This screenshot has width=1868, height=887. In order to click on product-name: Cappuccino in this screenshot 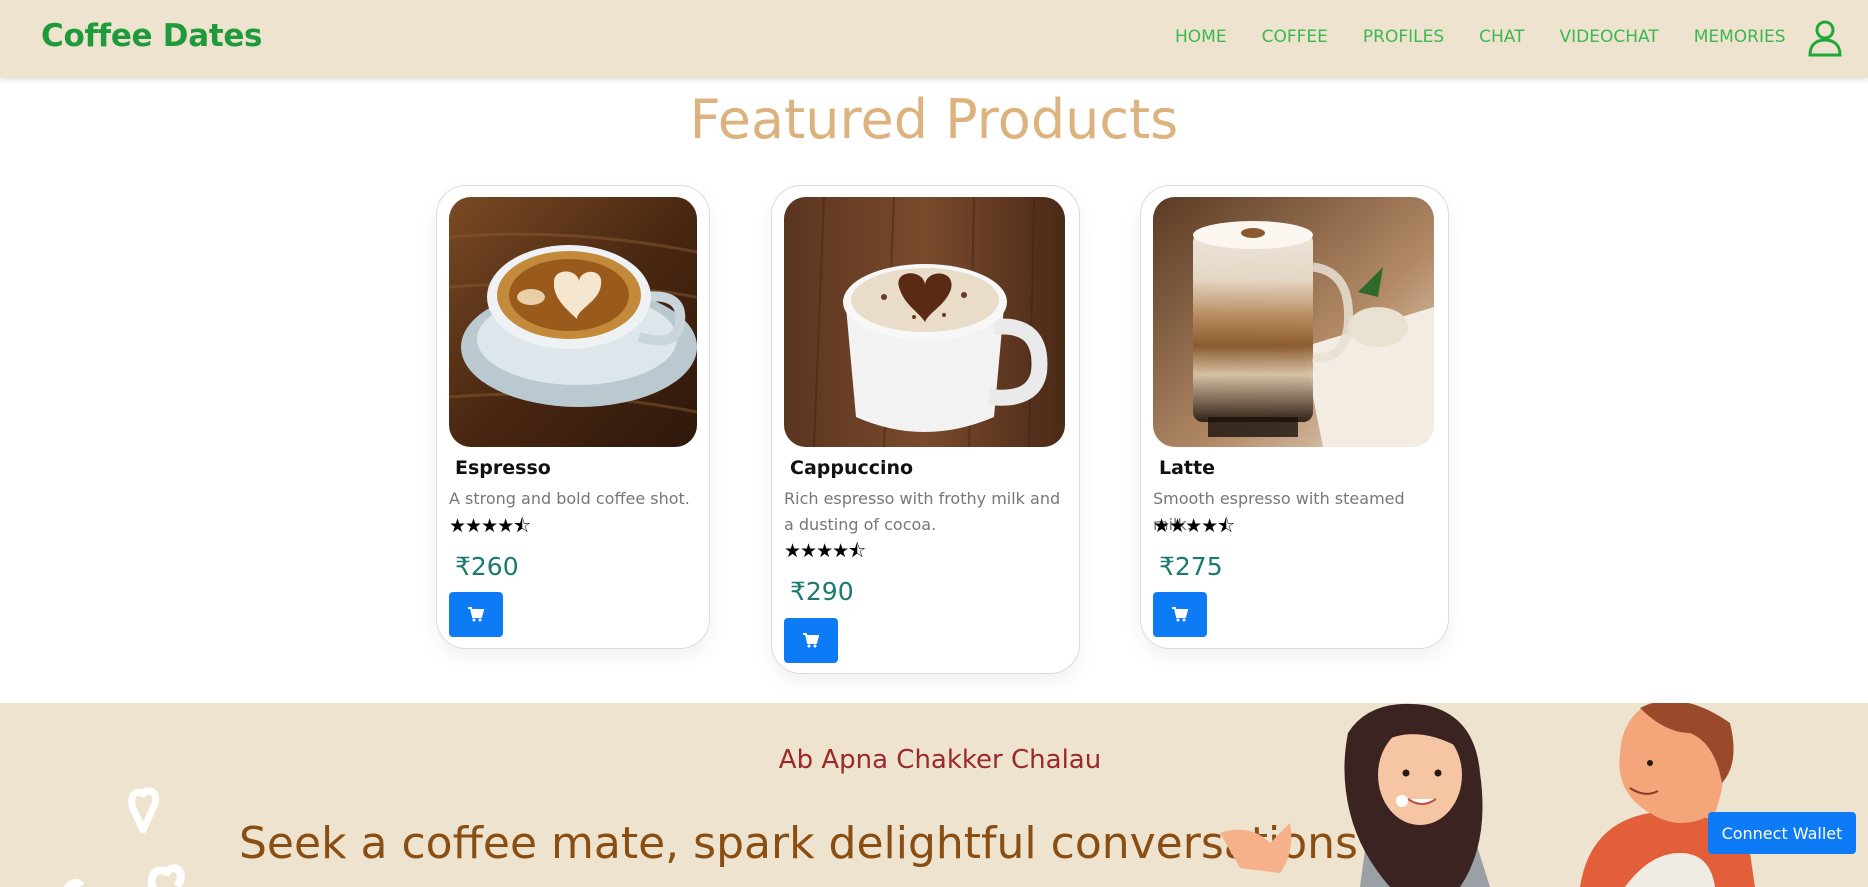, I will do `click(852, 468)`.